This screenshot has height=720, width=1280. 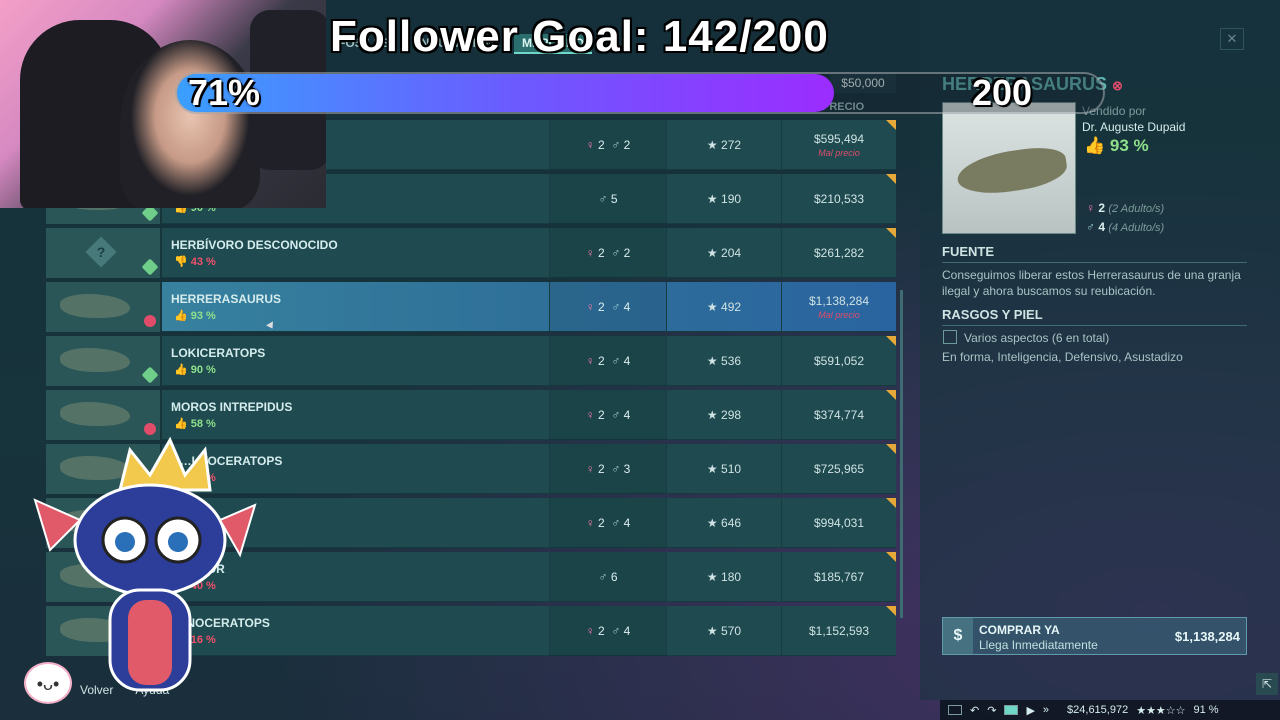 I want to click on detail-rating: 👍 93 %, so click(x=1116, y=146).